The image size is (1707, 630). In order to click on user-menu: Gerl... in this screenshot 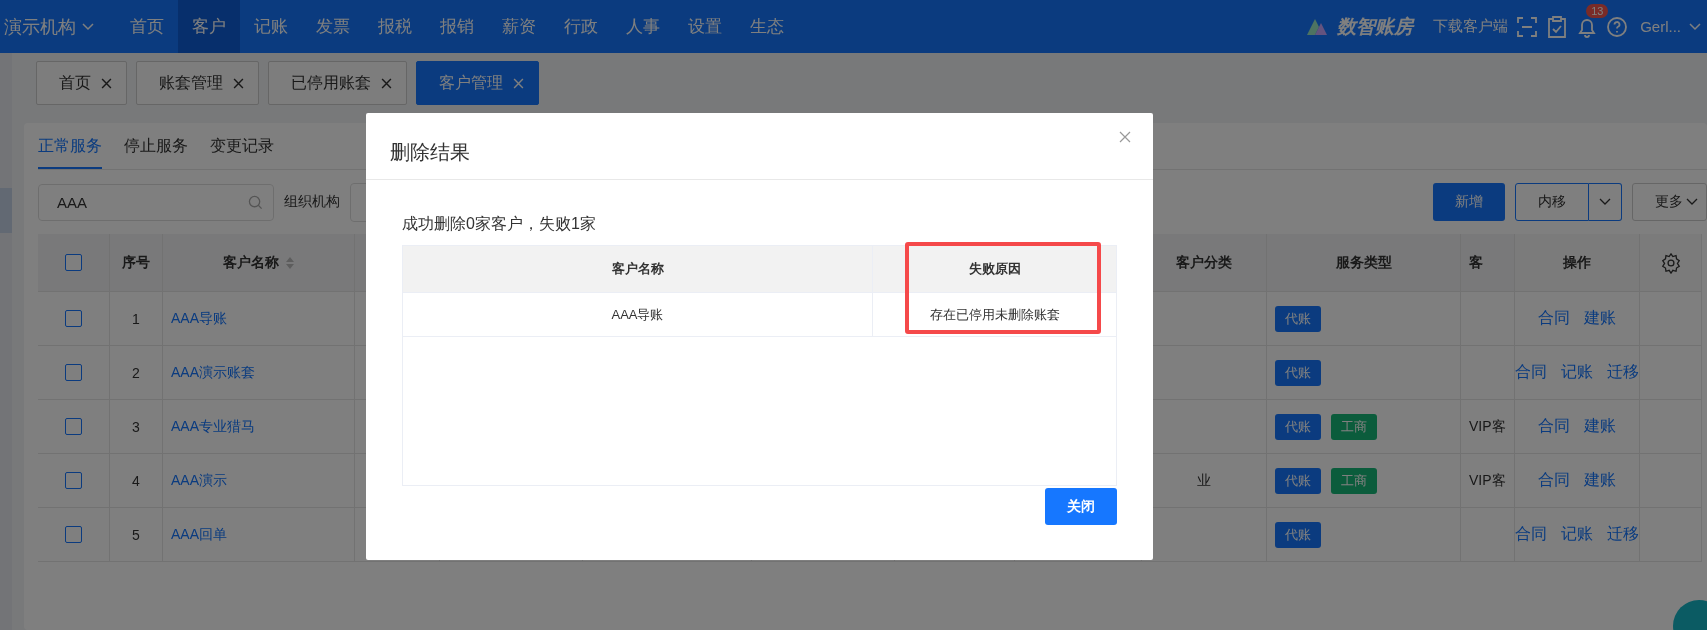, I will do `click(1660, 26)`.